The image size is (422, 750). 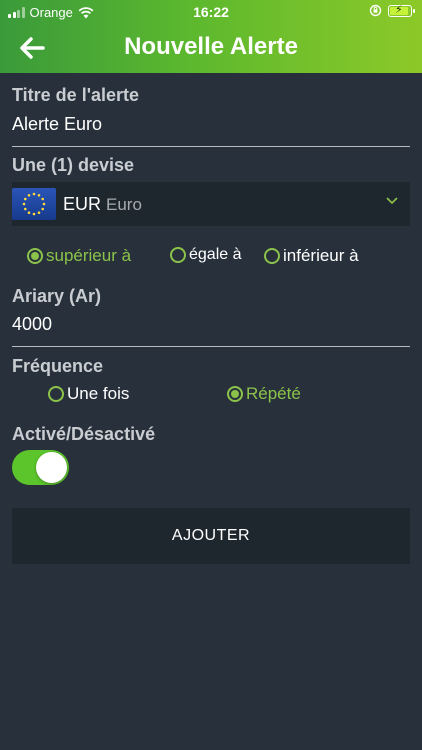 I want to click on active-label: Activé/Désactivé, so click(x=84, y=434).